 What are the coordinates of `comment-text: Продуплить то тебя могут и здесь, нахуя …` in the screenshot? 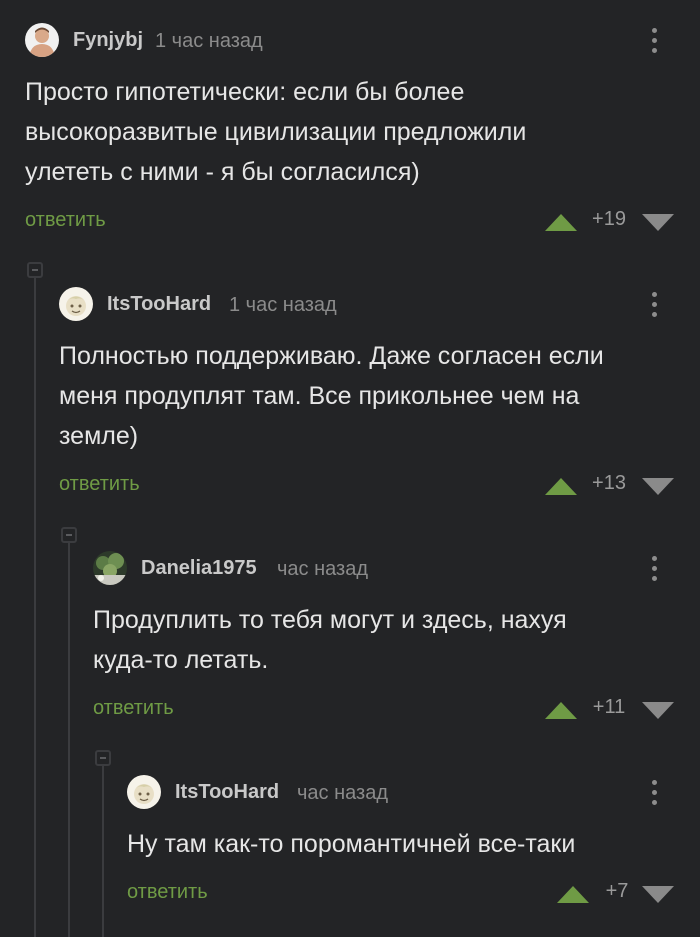 It's located at (396, 640).